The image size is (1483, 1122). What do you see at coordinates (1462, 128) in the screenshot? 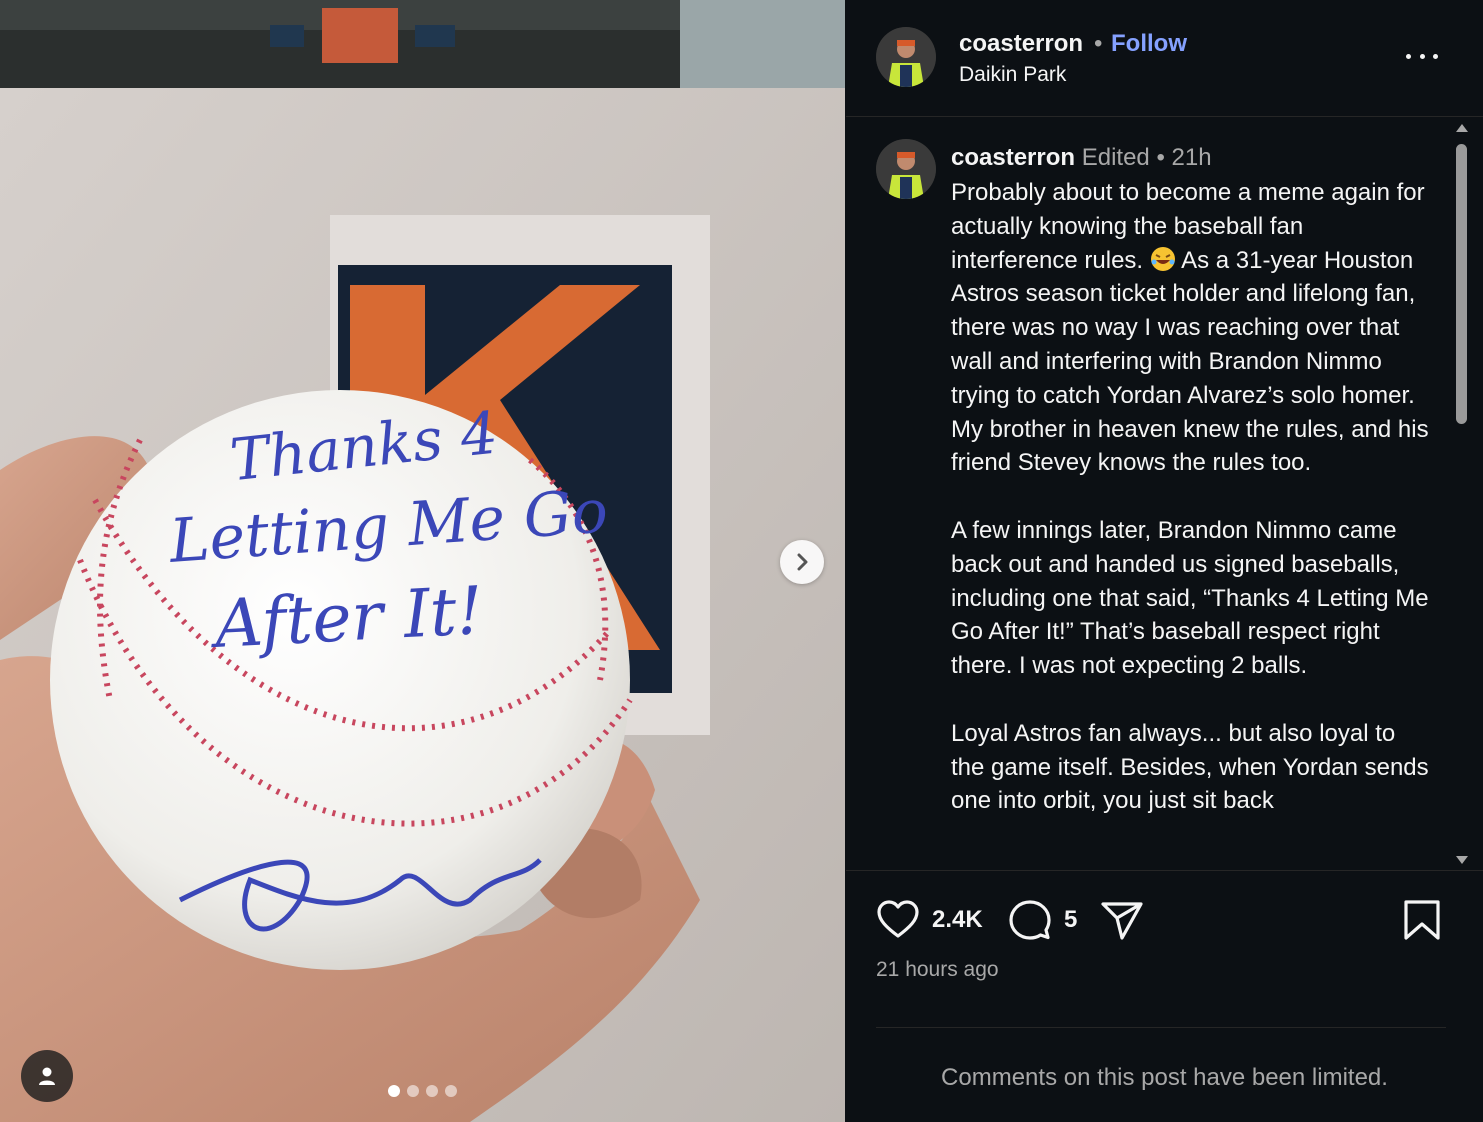
I see `scroll-up-arrow-icon` at bounding box center [1462, 128].